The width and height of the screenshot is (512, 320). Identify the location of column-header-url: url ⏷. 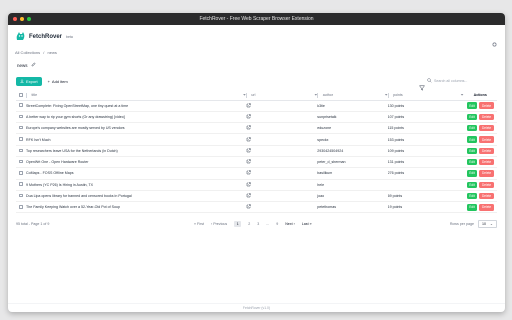
(281, 96).